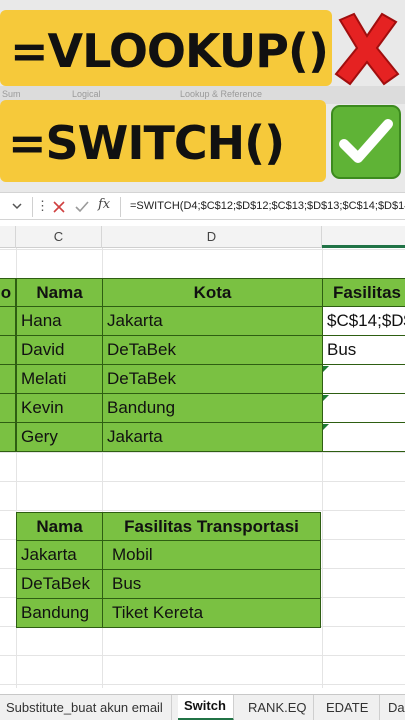 The height and width of the screenshot is (720, 405). Describe the element at coordinates (221, 94) in the screenshot. I see `ribbon-lookup: Lookup & Reference` at that location.